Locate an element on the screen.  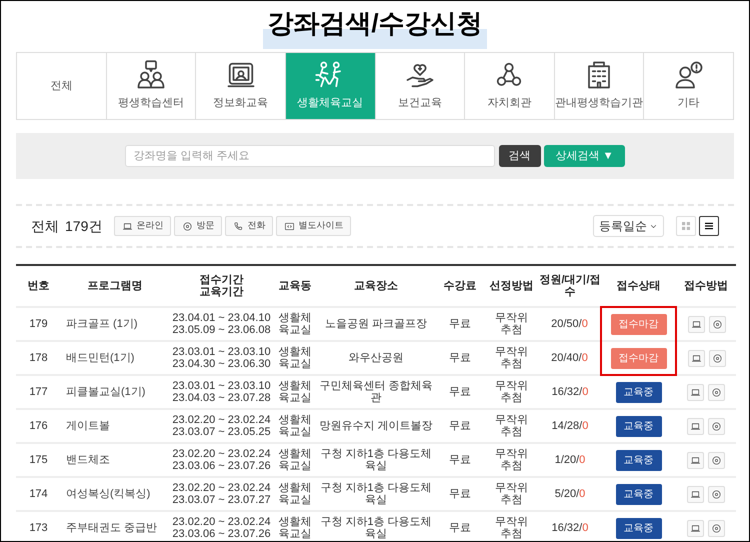
list-view-button is located at coordinates (709, 226).